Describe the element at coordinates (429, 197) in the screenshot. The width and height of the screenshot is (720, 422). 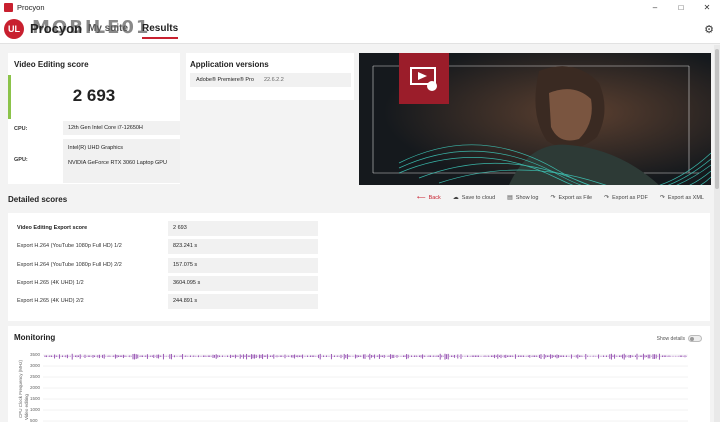
I see `back-button: ⟵ Back` at that location.